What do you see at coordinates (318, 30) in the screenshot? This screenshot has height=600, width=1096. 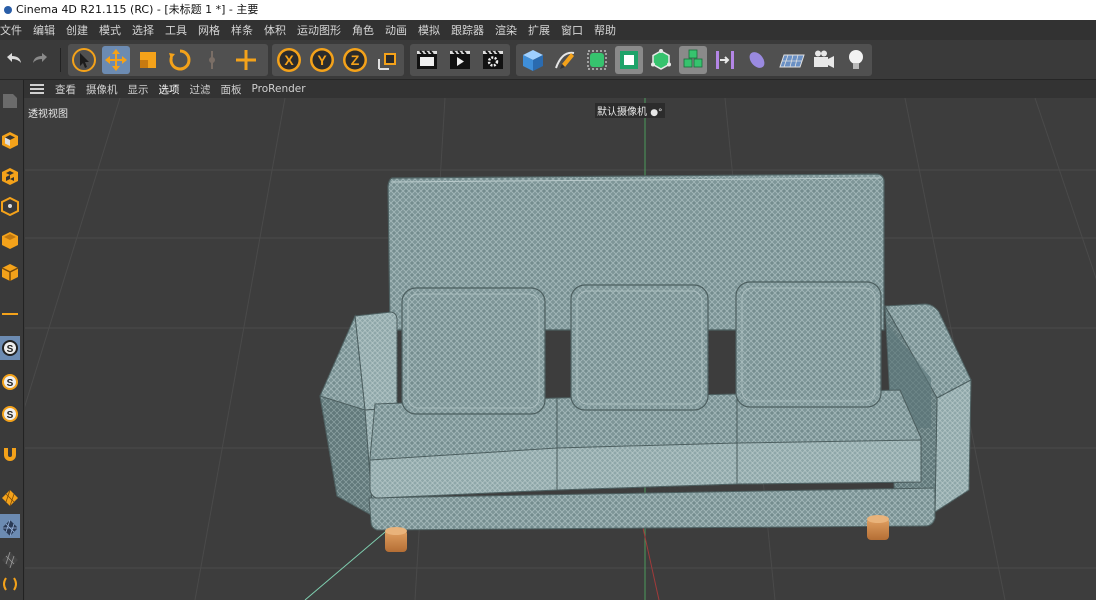 I see `menu-mograph: 运动图形` at bounding box center [318, 30].